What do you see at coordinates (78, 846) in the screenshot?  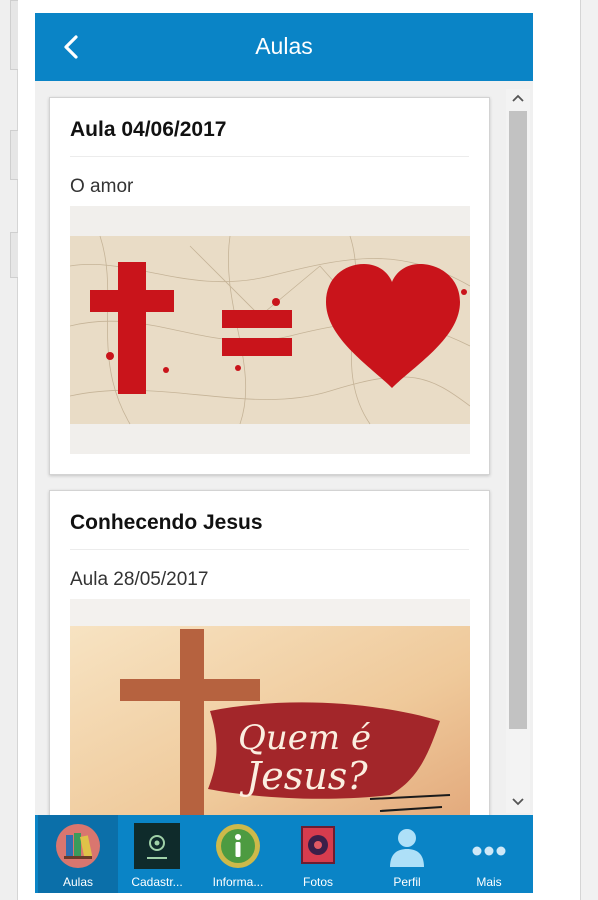 I see `books-icon` at bounding box center [78, 846].